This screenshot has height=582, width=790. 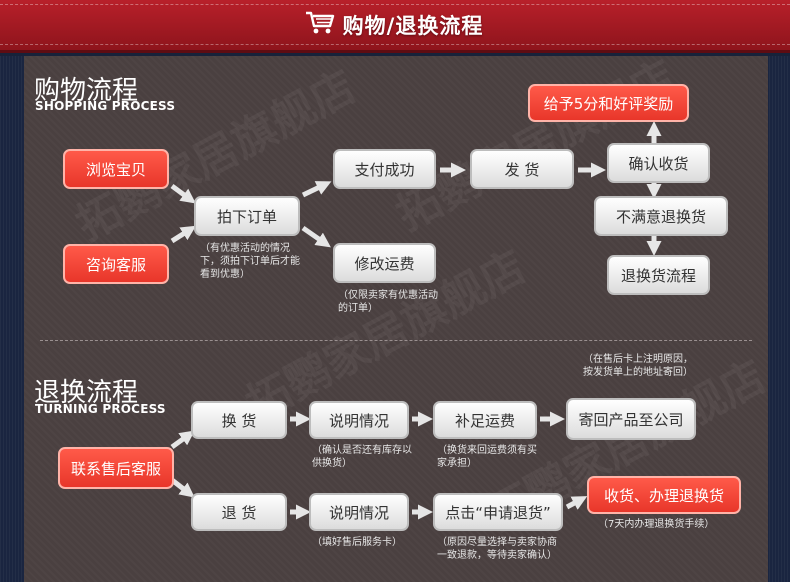 What do you see at coordinates (608, 103) in the screenshot?
I see `node-reward: 给予5分和好评奖励` at bounding box center [608, 103].